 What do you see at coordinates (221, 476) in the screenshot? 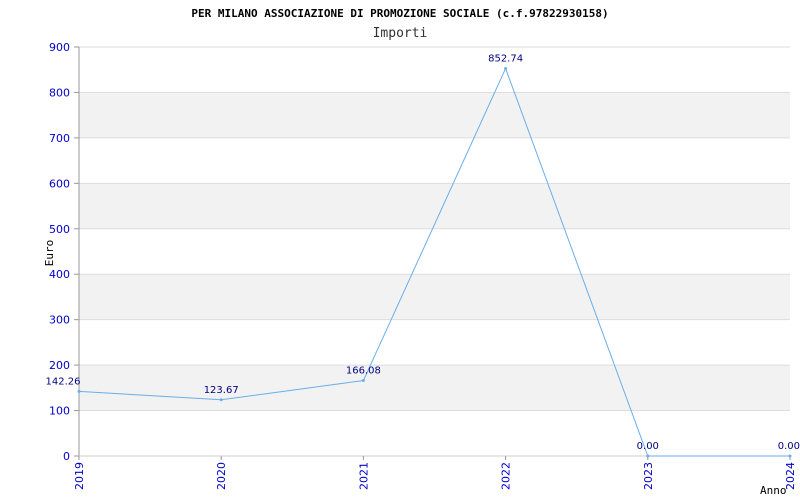
I see `x-tick-label: 2020` at bounding box center [221, 476].